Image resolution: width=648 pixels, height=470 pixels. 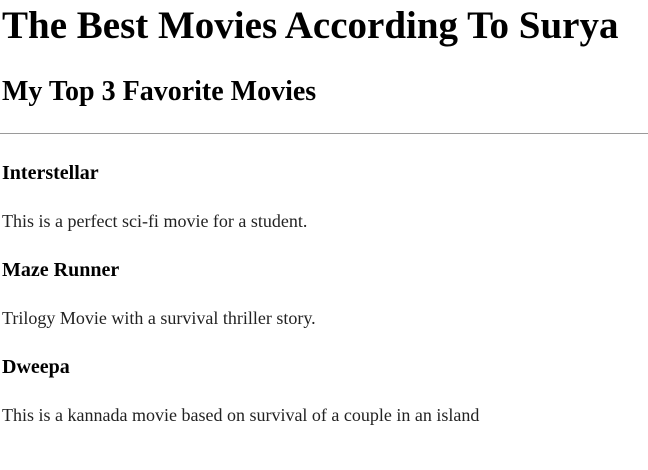 I want to click on movie-title-interstellar: Interstellar, so click(x=50, y=173).